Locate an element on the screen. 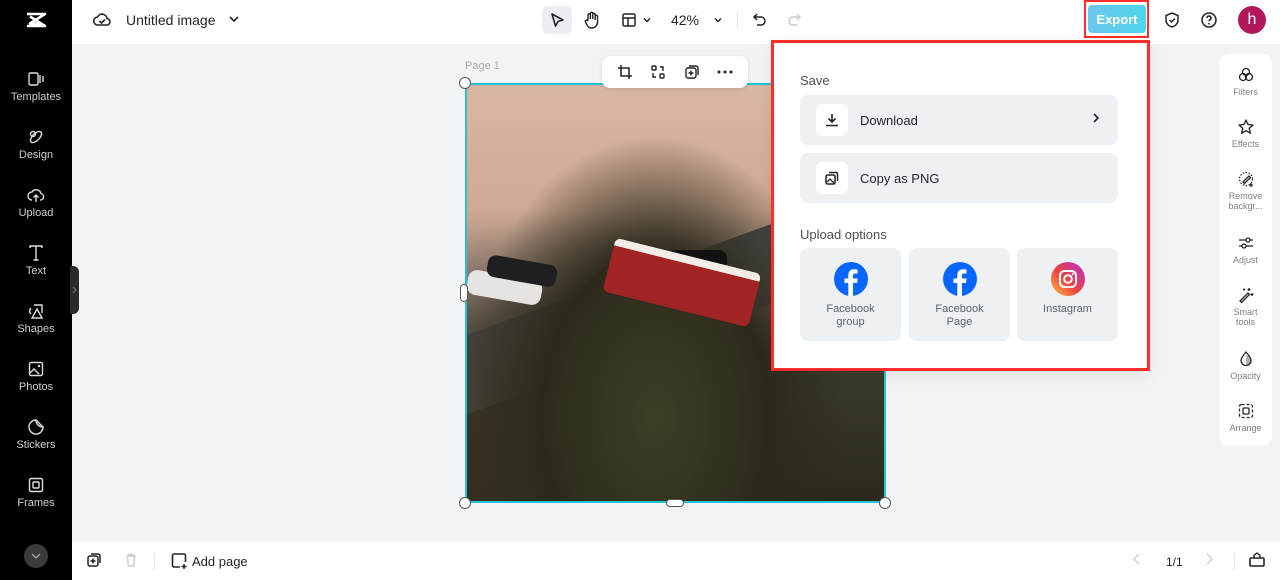  copy-as-png-button: Copy as PNG is located at coordinates (959, 178).